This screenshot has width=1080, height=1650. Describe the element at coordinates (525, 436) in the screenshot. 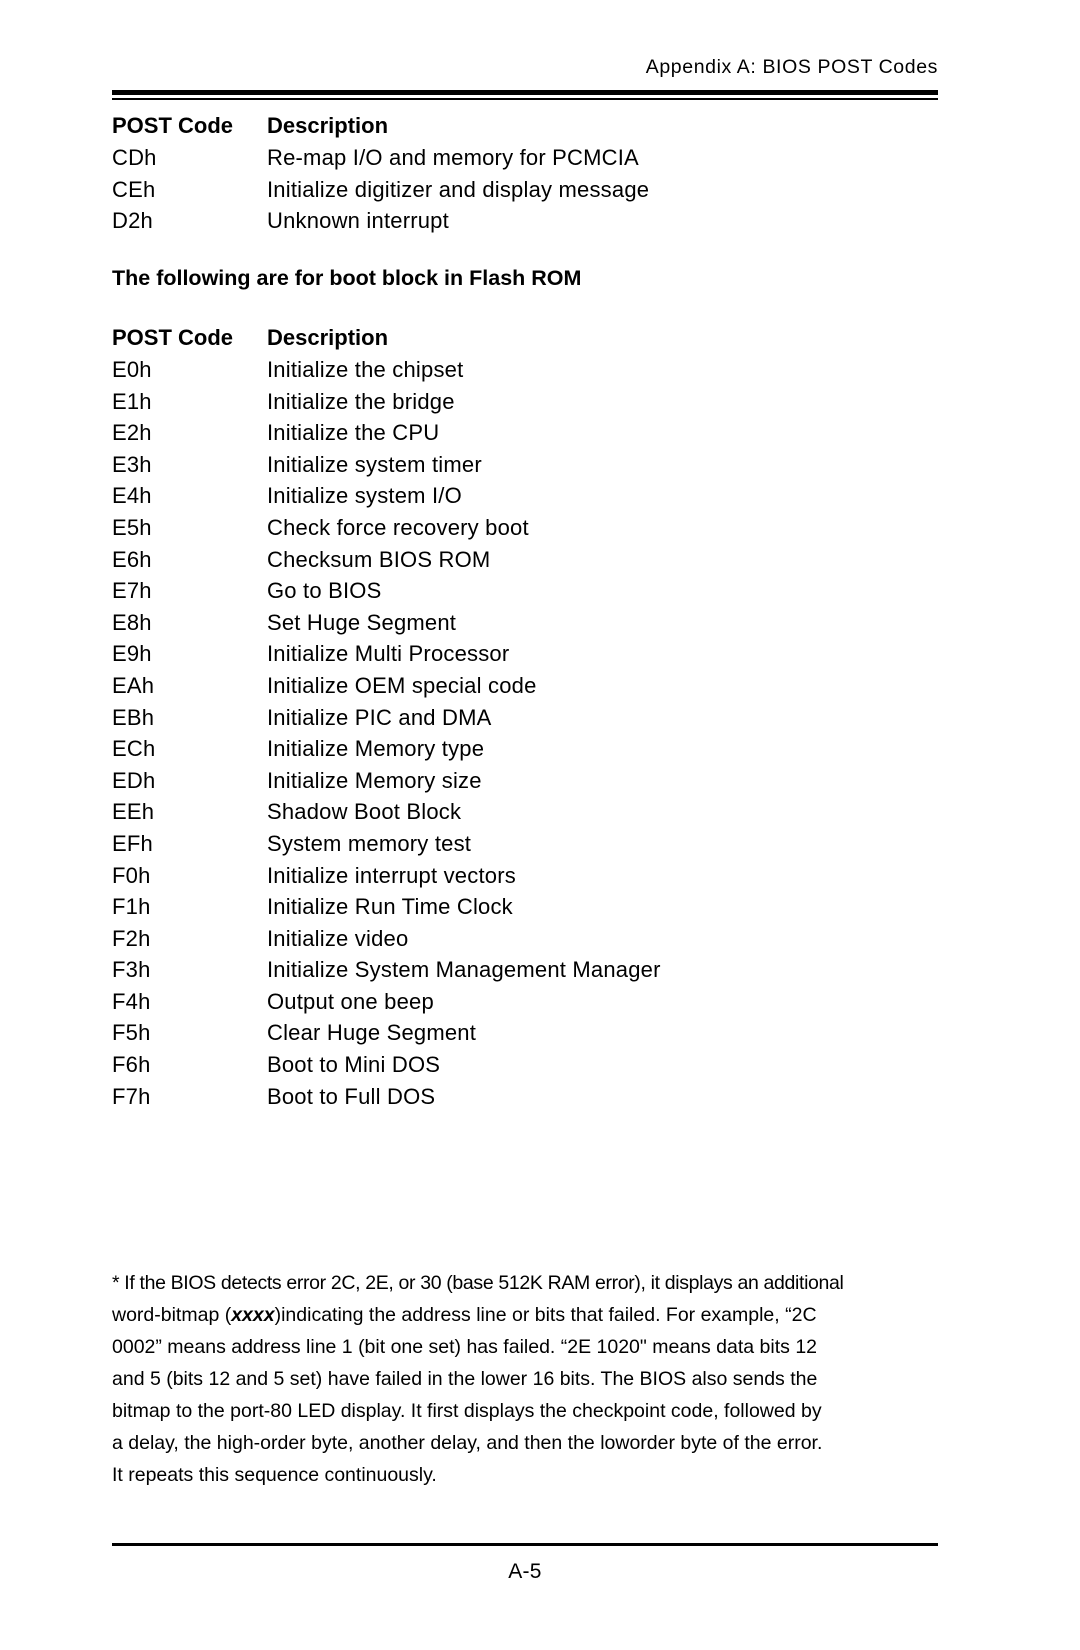

I see `table-row: E2h Initialize the CPU` at that location.